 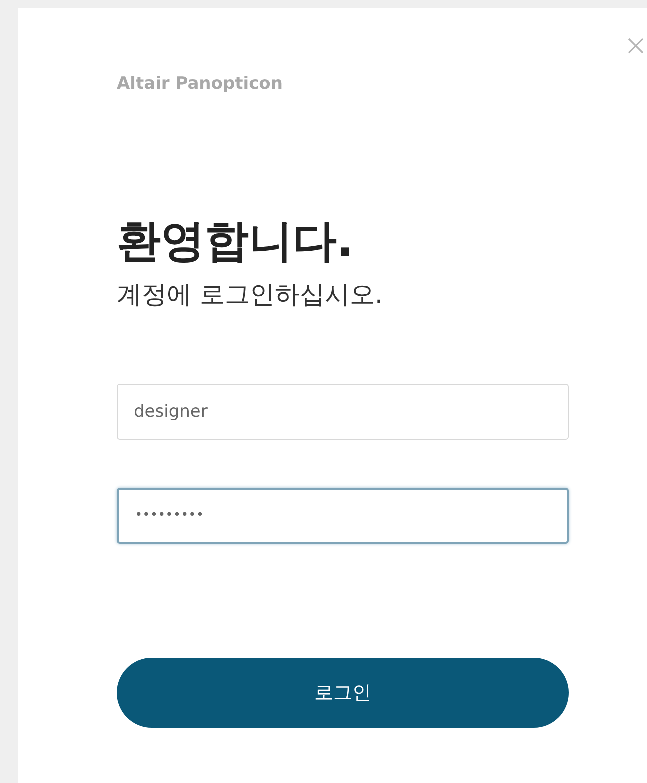 I want to click on login-button: 로그인, so click(x=343, y=693).